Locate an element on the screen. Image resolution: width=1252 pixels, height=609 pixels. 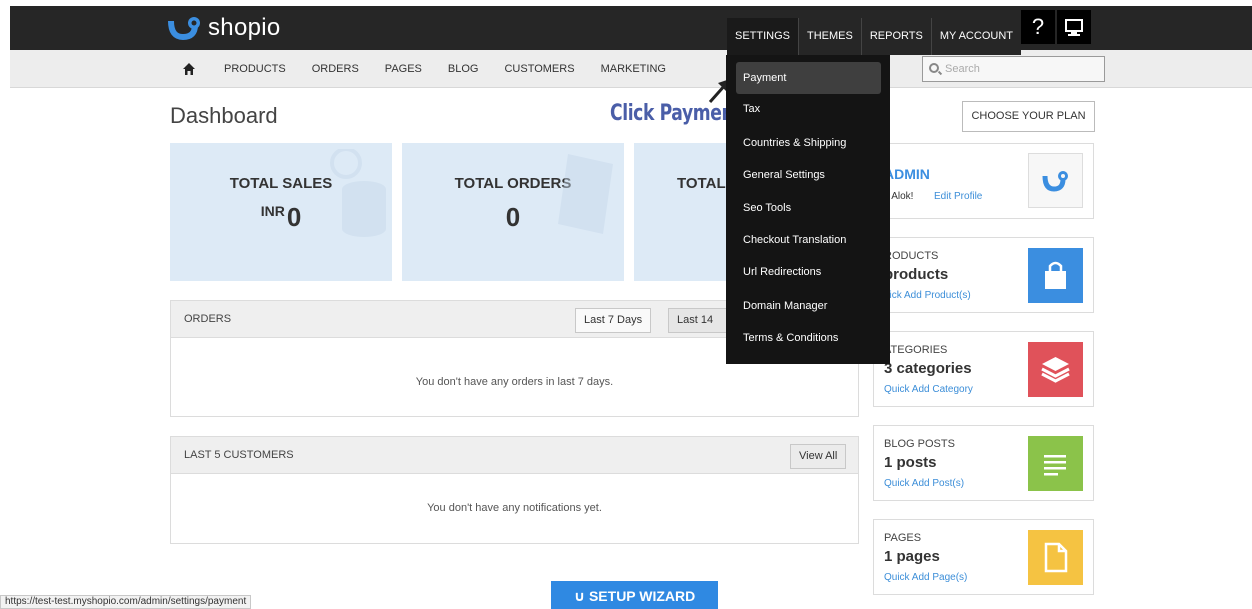
blog-posts-count: 1 posts is located at coordinates (910, 462).